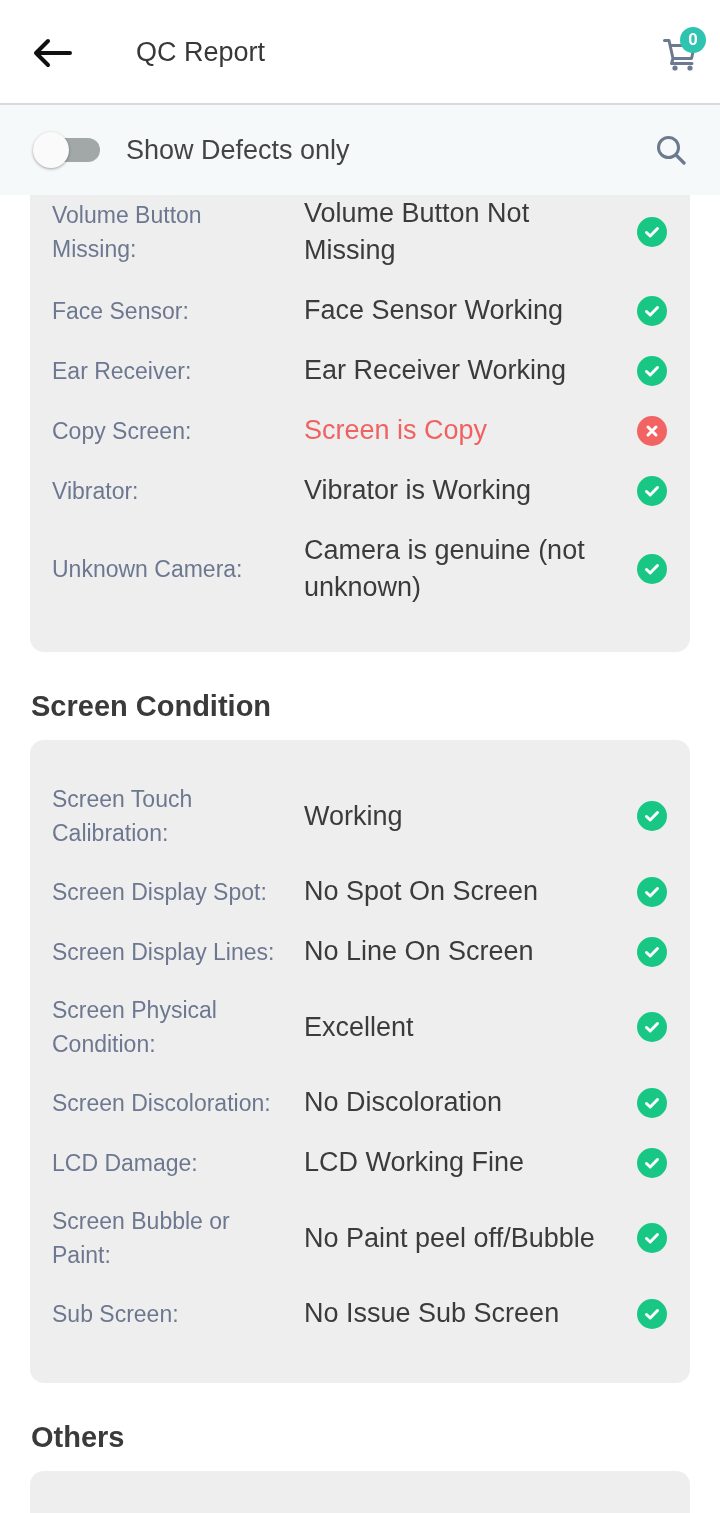 The width and height of the screenshot is (720, 1513). What do you see at coordinates (359, 1027) in the screenshot?
I see `field-value: Excellent` at bounding box center [359, 1027].